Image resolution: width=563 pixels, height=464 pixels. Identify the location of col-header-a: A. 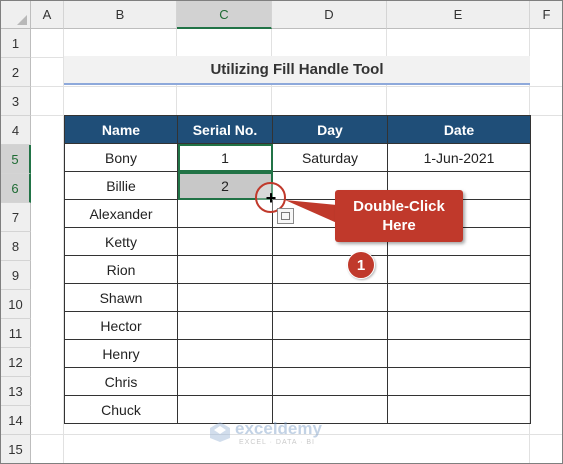
(47, 15).